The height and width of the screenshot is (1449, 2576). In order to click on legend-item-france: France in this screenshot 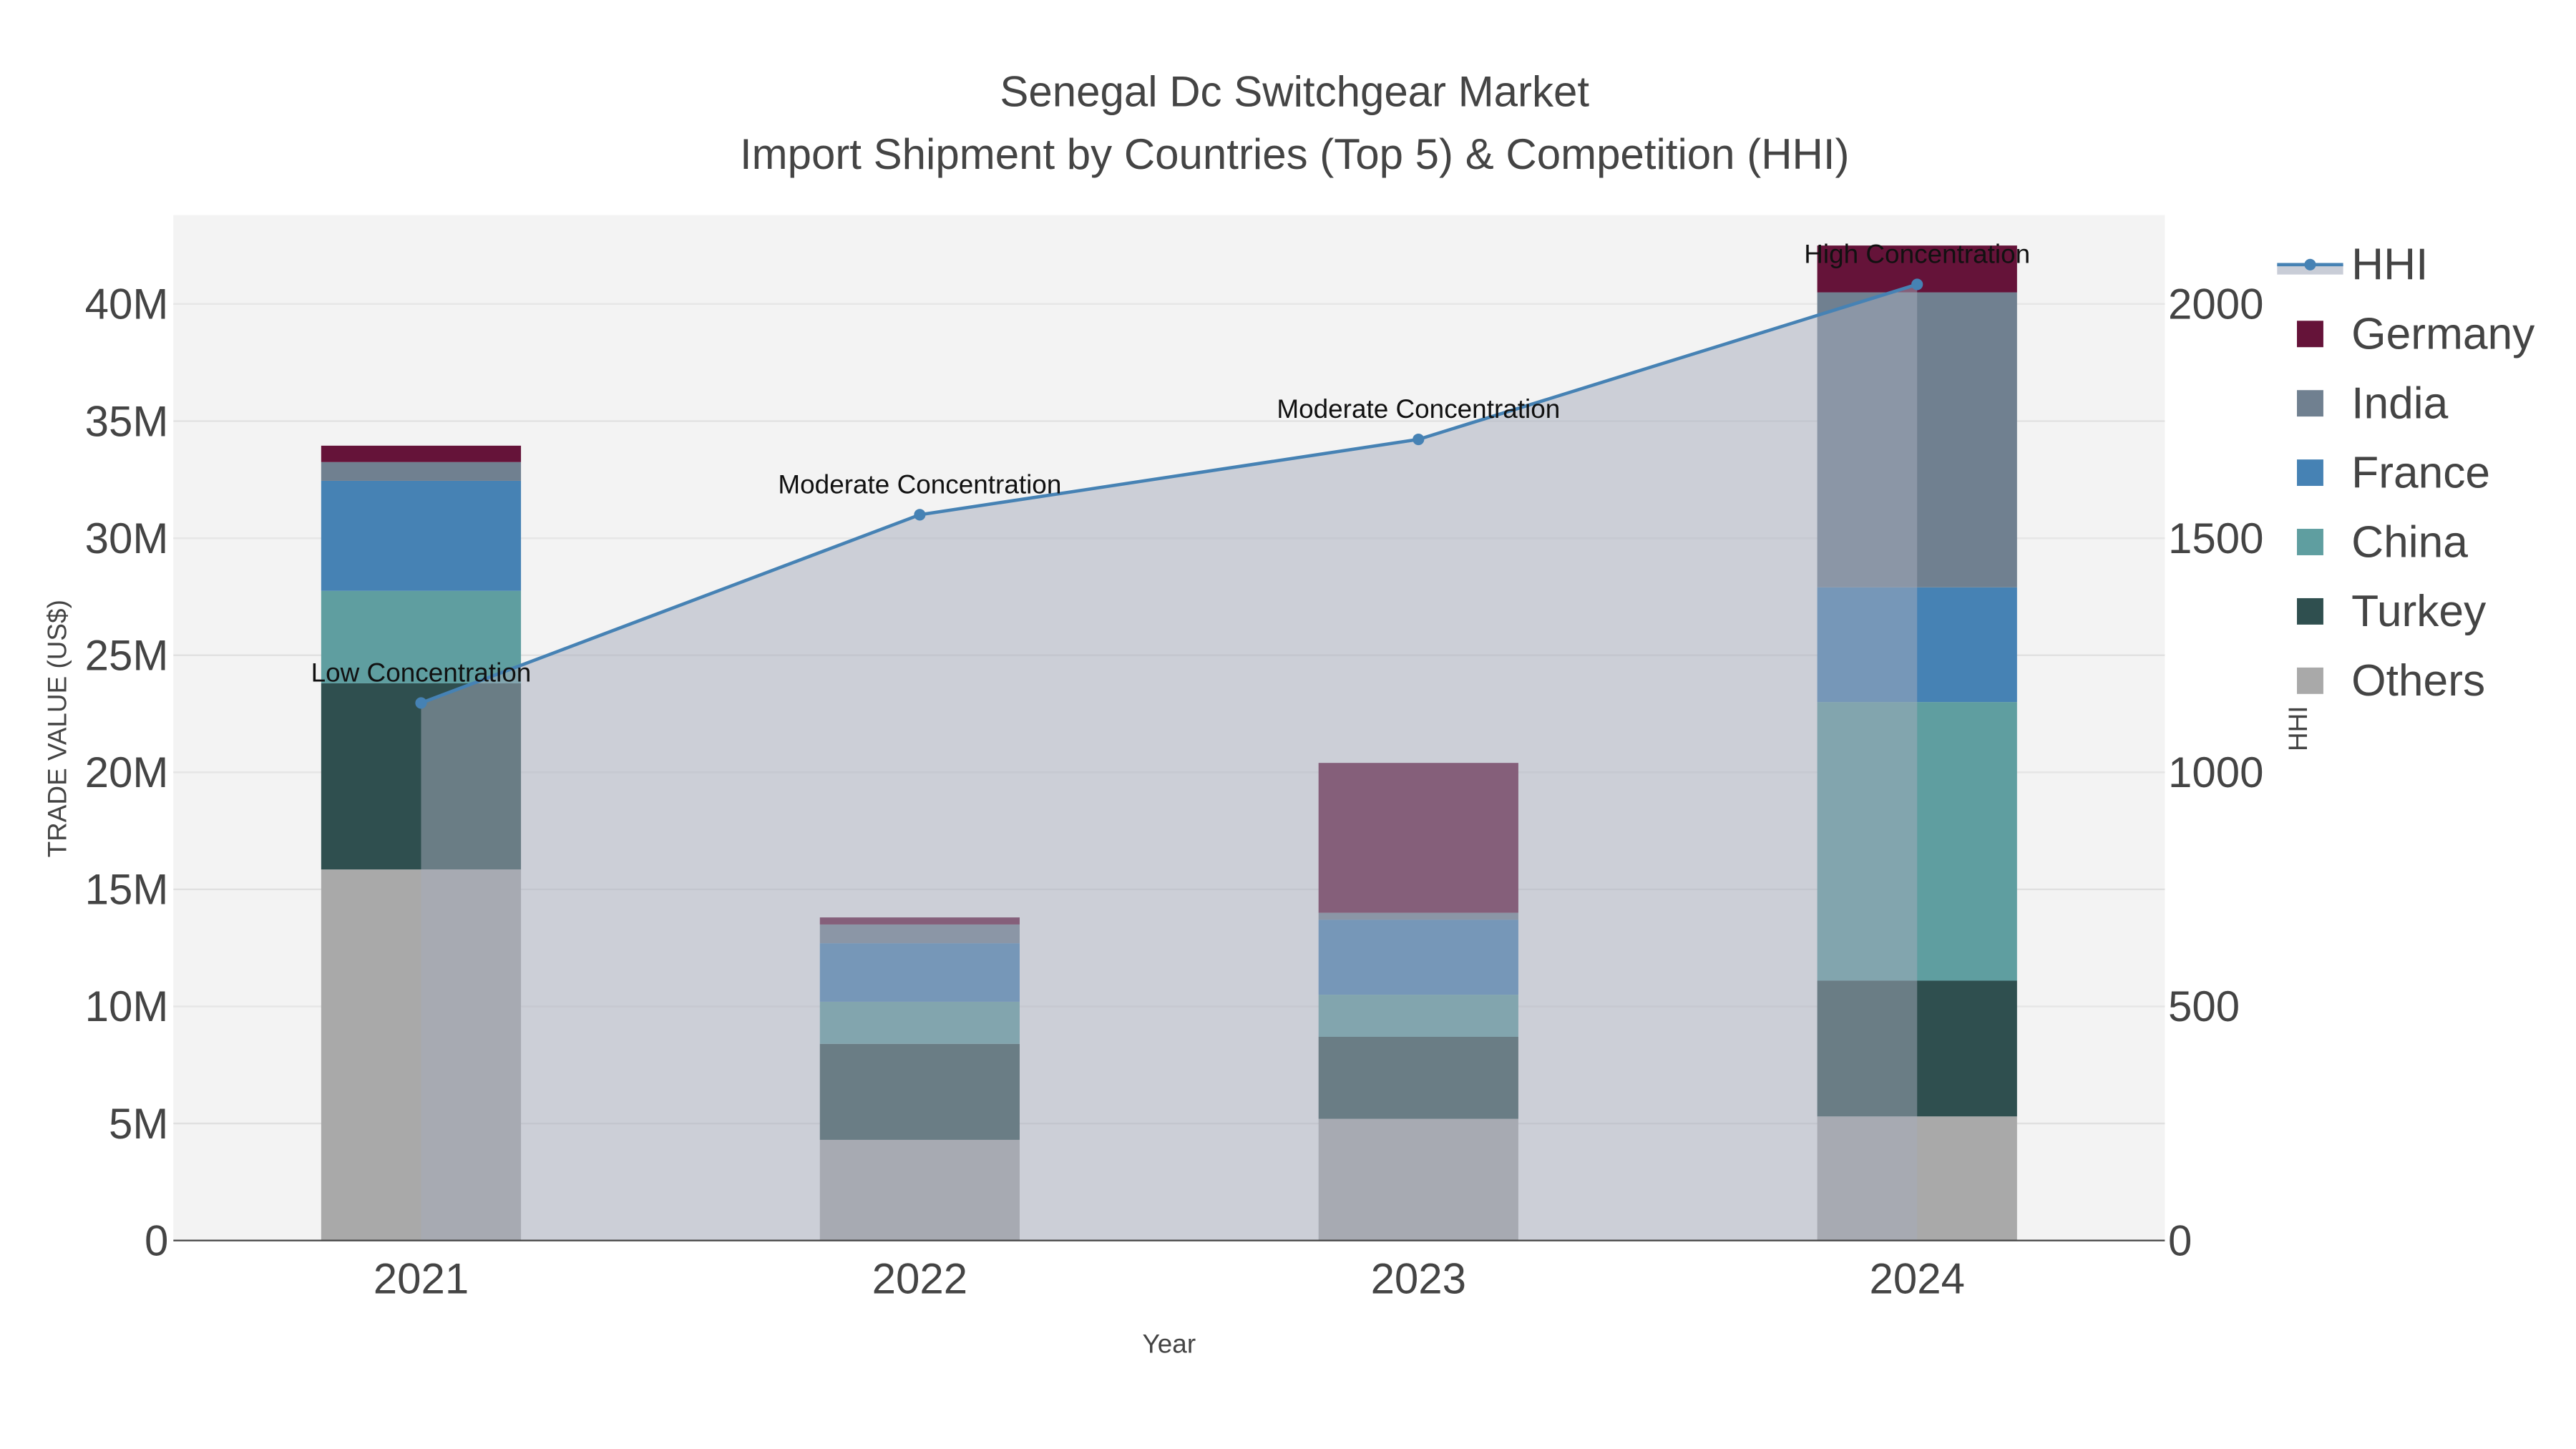, I will do `click(2393, 472)`.